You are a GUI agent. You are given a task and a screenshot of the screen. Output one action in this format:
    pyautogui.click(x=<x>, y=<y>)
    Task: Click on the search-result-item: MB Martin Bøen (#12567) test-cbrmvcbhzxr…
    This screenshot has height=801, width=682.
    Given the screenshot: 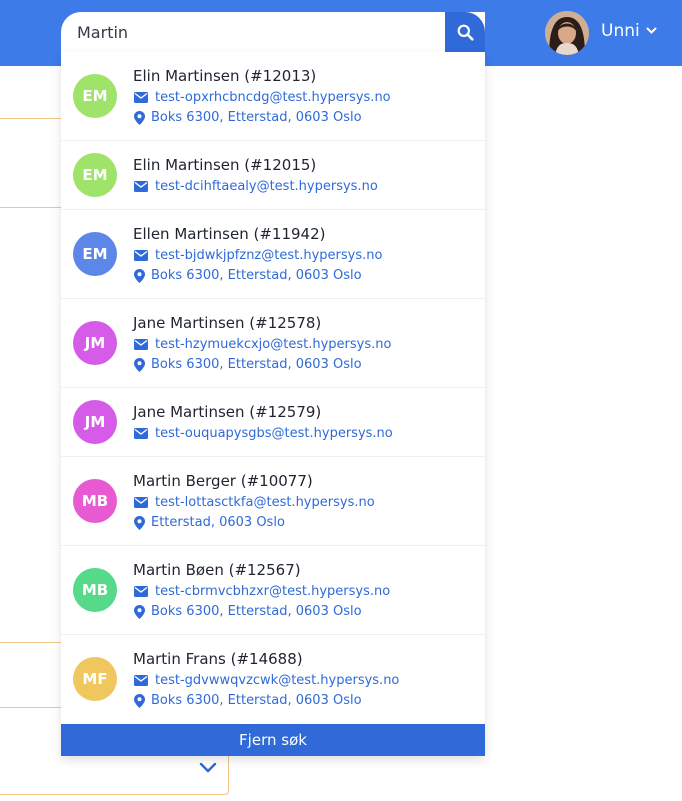 What is the action you would take?
    pyautogui.click(x=273, y=590)
    